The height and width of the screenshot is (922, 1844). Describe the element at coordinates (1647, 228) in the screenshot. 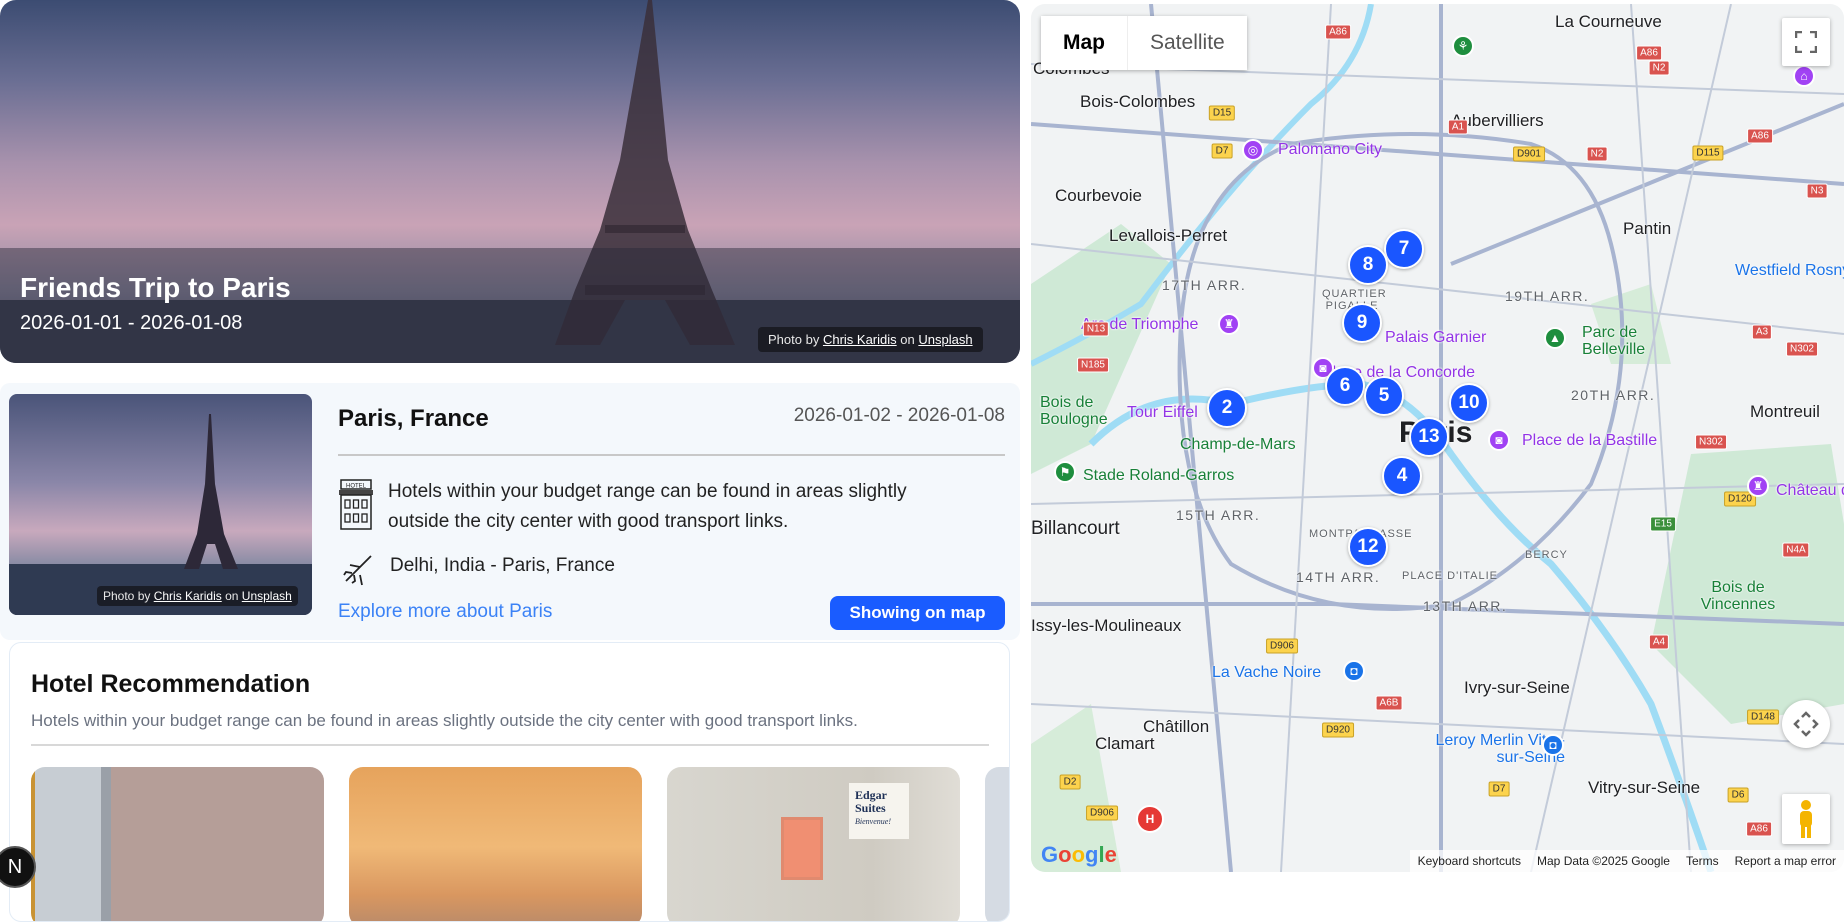

I see `map-label: Pantin` at that location.